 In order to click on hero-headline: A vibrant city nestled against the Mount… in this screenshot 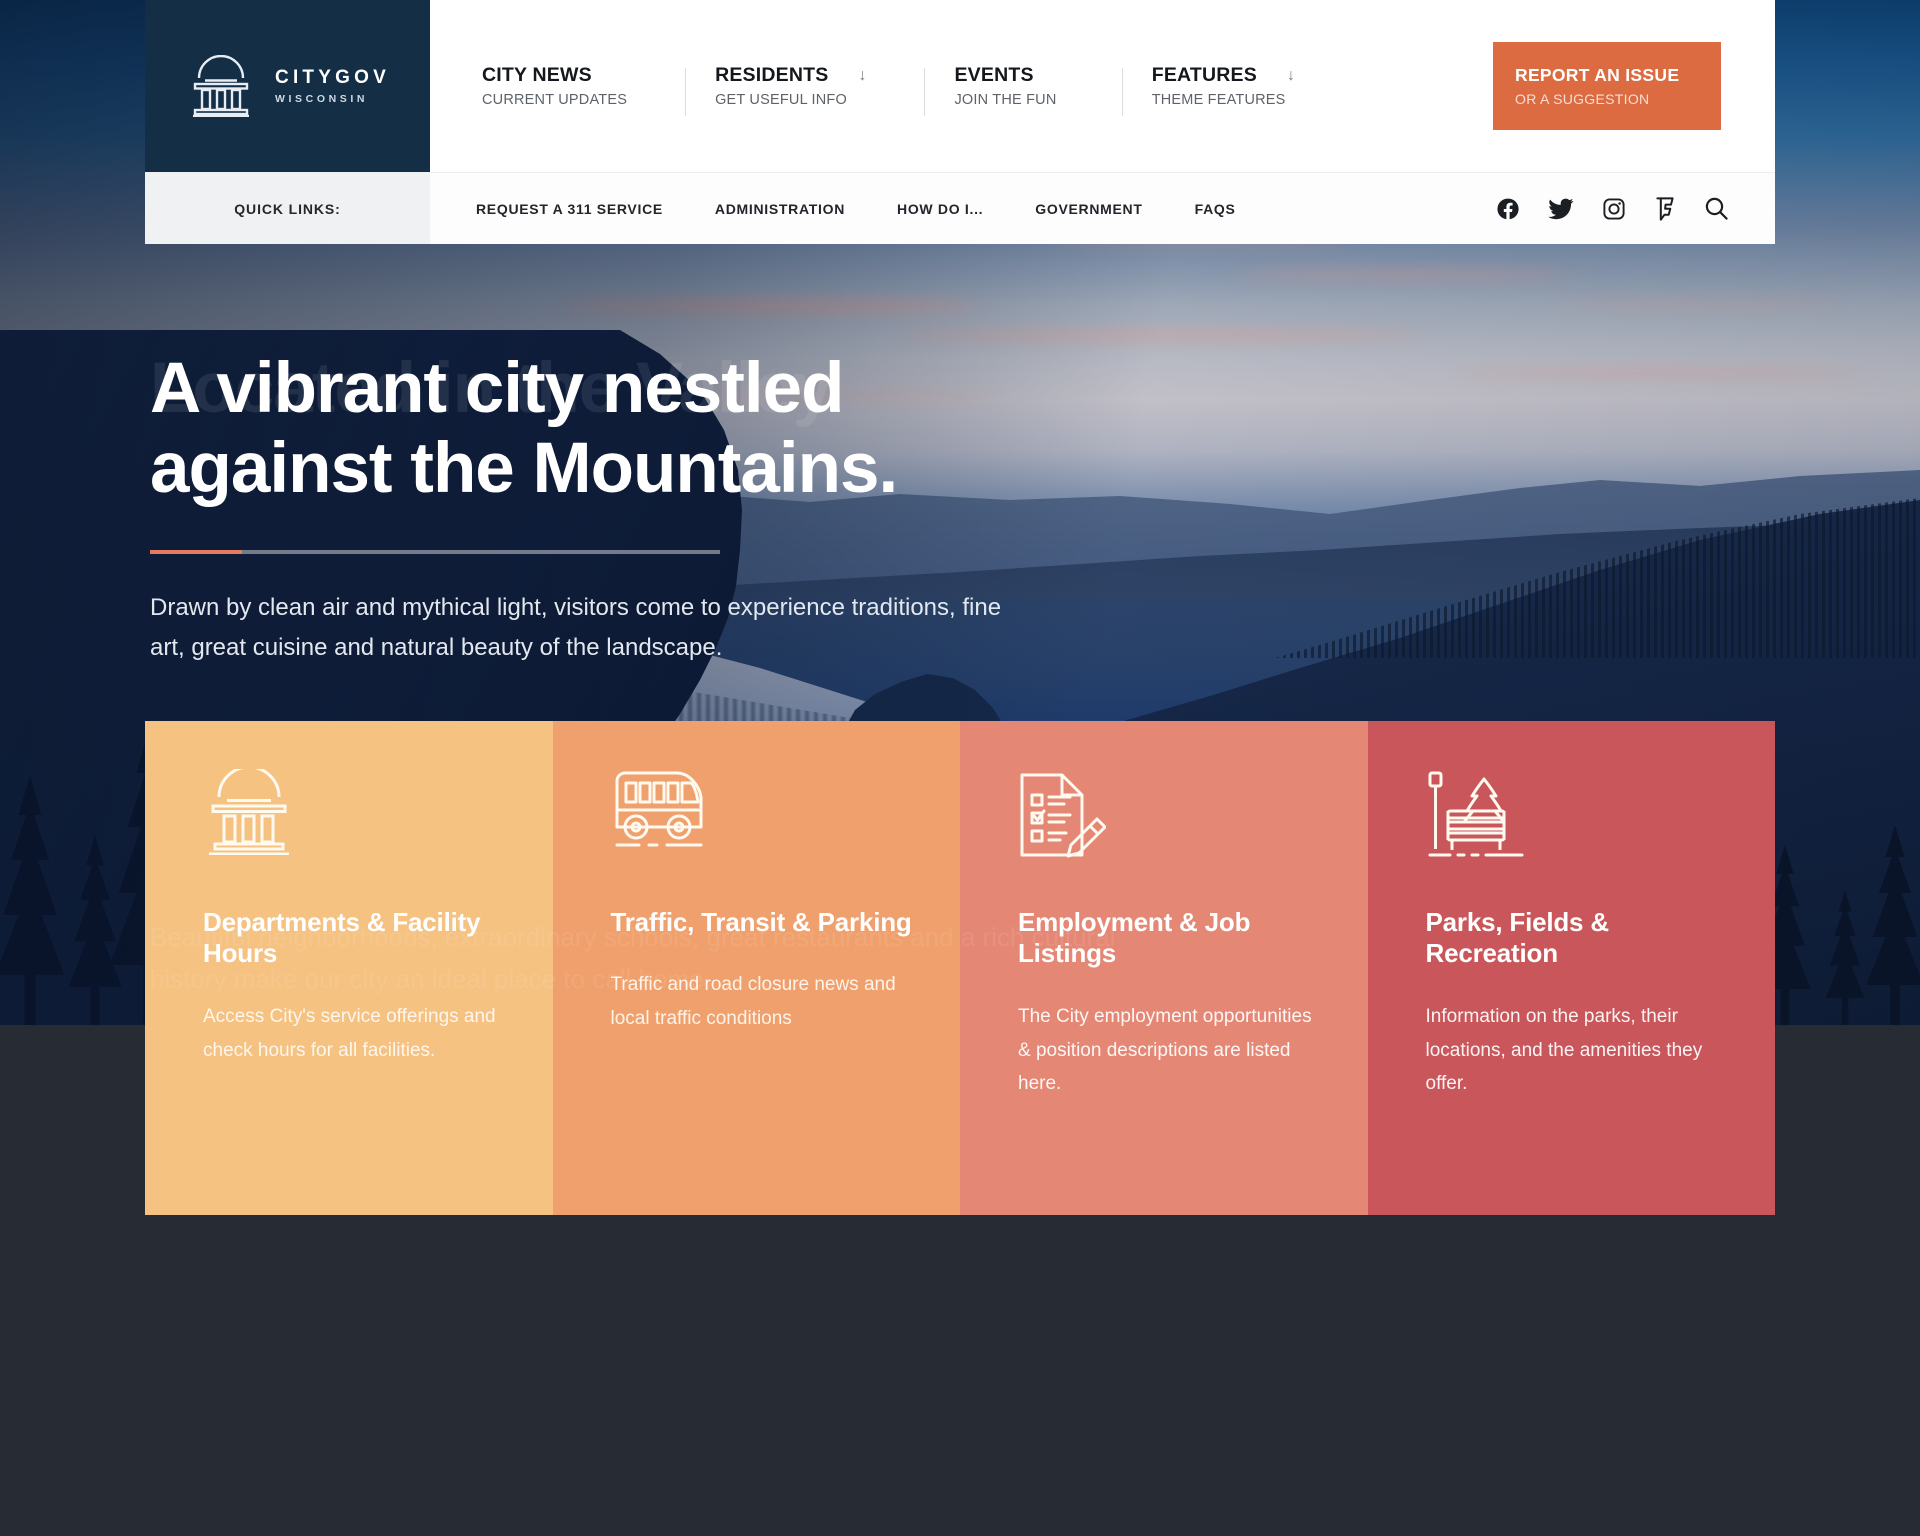, I will do `click(524, 428)`.